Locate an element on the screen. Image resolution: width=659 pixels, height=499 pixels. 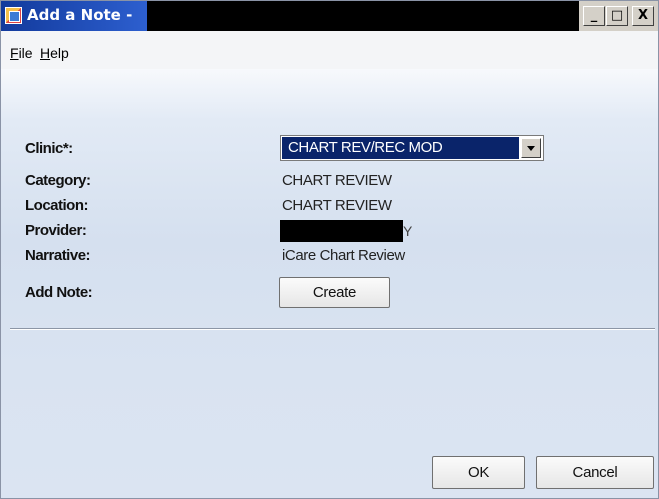
category-label: Category: is located at coordinates (58, 180).